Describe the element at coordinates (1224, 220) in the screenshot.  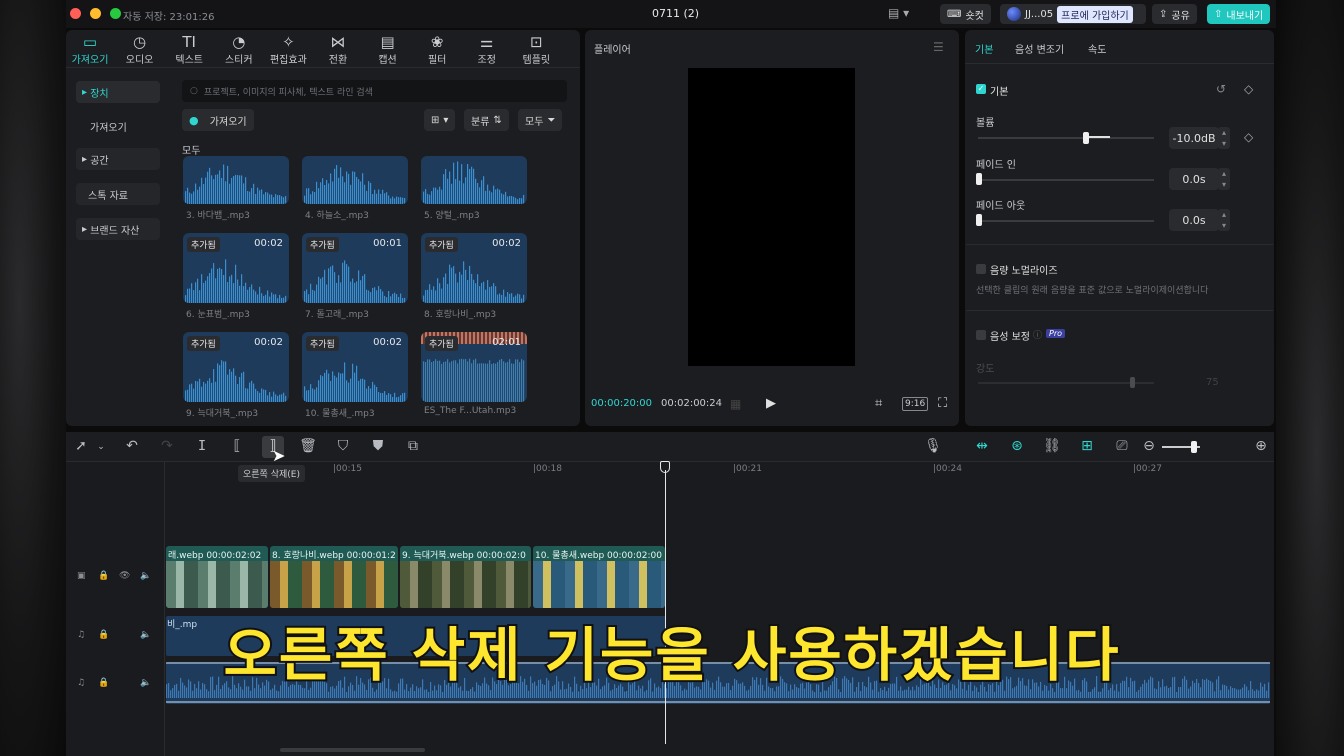
I see `fade-out-stepper: ▴ ▾` at that location.